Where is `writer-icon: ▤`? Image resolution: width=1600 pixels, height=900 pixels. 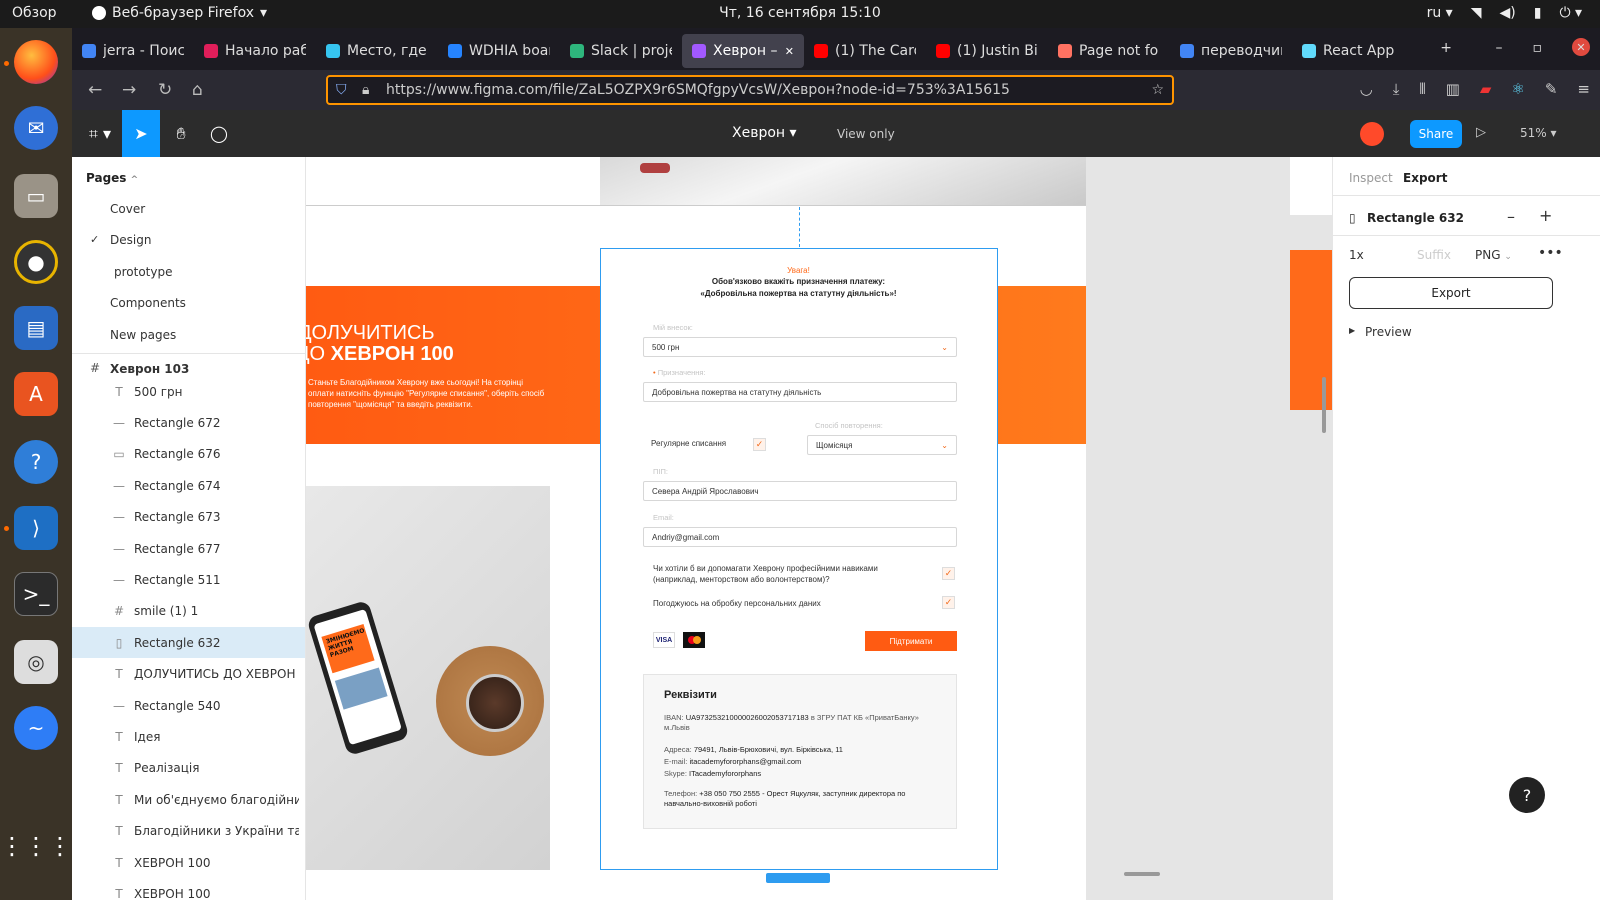
writer-icon: ▤ is located at coordinates (36, 328).